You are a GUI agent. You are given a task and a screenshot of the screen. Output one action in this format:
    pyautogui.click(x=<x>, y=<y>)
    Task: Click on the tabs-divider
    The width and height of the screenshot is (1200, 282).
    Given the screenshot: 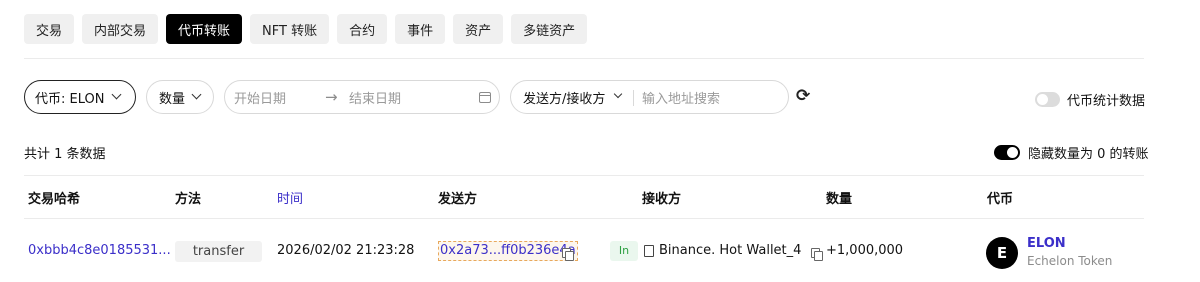 What is the action you would take?
    pyautogui.click(x=584, y=58)
    